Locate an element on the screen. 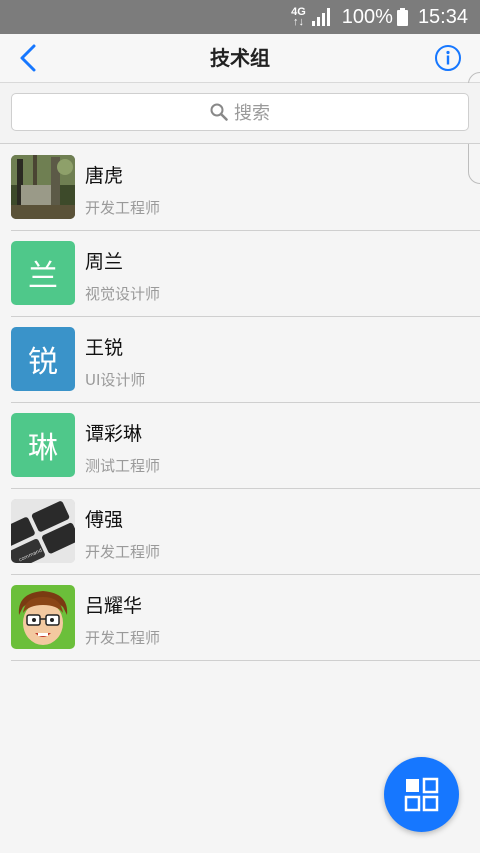  list-item: 琳 谭彩琳 测试工程师 is located at coordinates (245, 446).